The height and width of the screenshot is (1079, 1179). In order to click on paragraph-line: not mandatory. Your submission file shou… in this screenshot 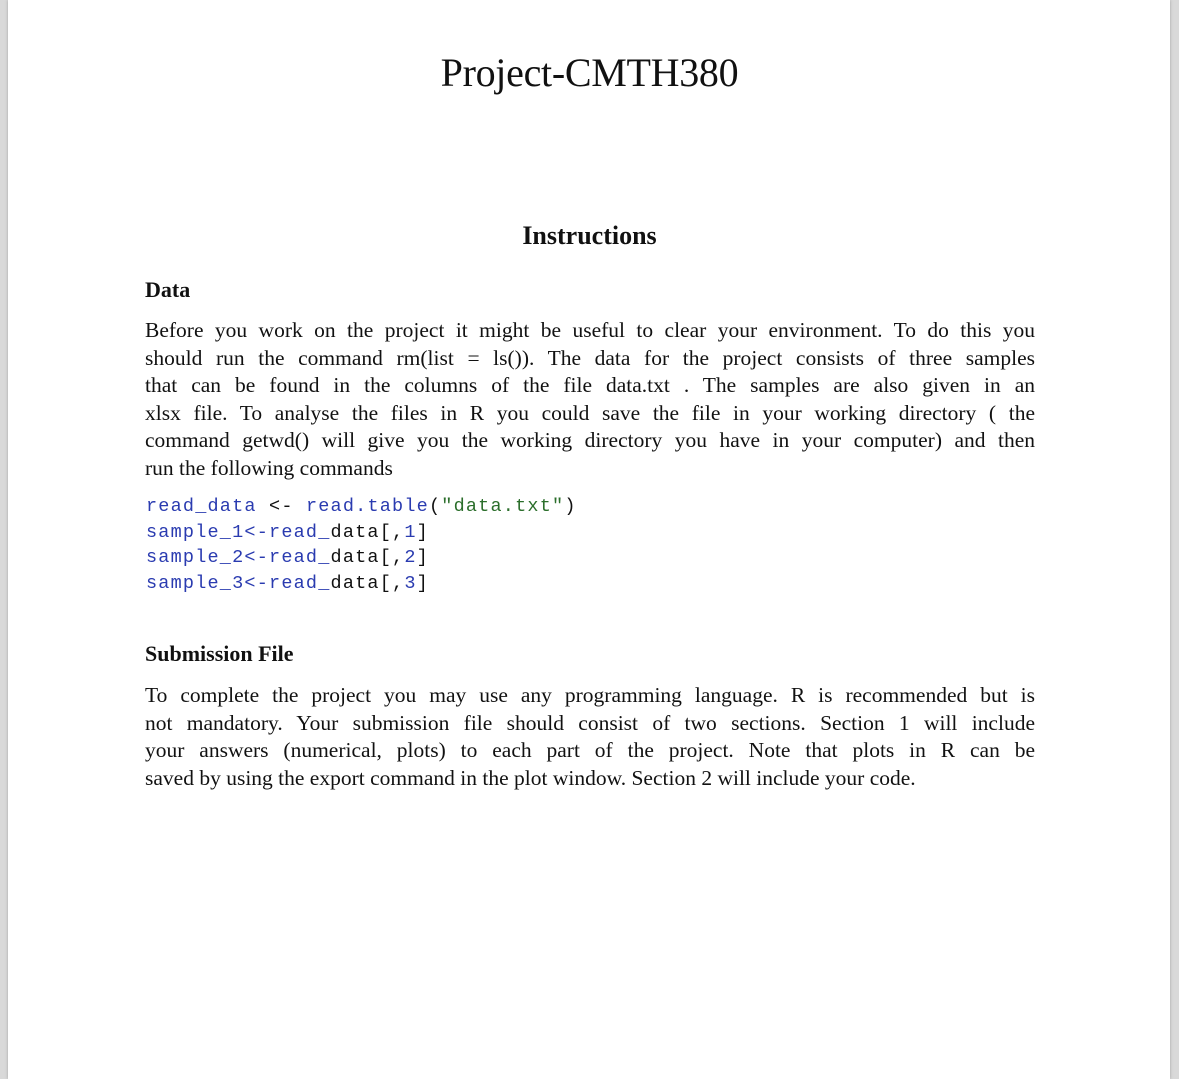, I will do `click(590, 722)`.